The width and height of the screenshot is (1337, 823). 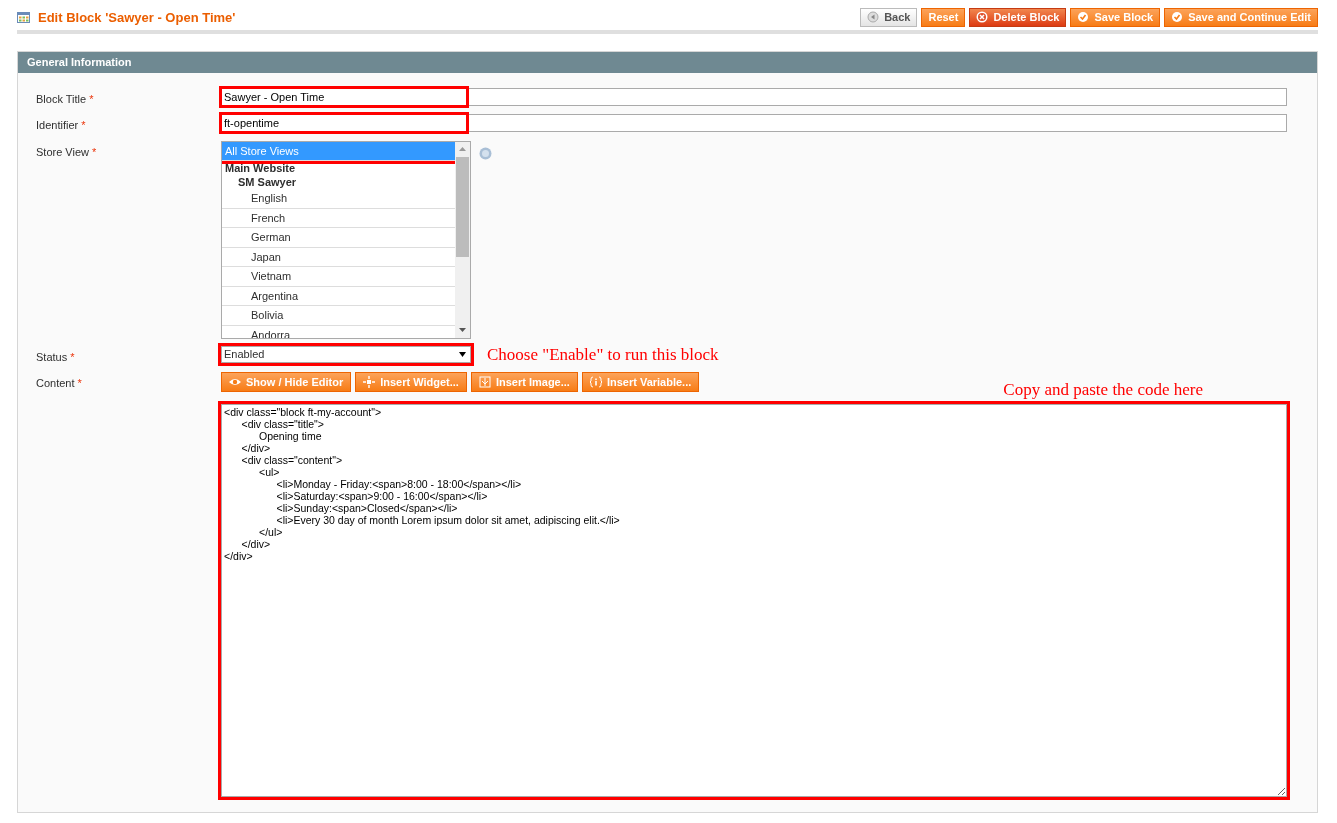 I want to click on list-option: Vietnam, so click(x=338, y=277).